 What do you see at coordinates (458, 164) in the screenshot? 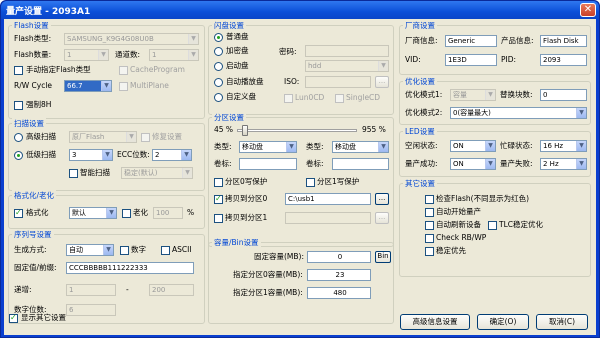
I see `success-value: ON` at bounding box center [458, 164].